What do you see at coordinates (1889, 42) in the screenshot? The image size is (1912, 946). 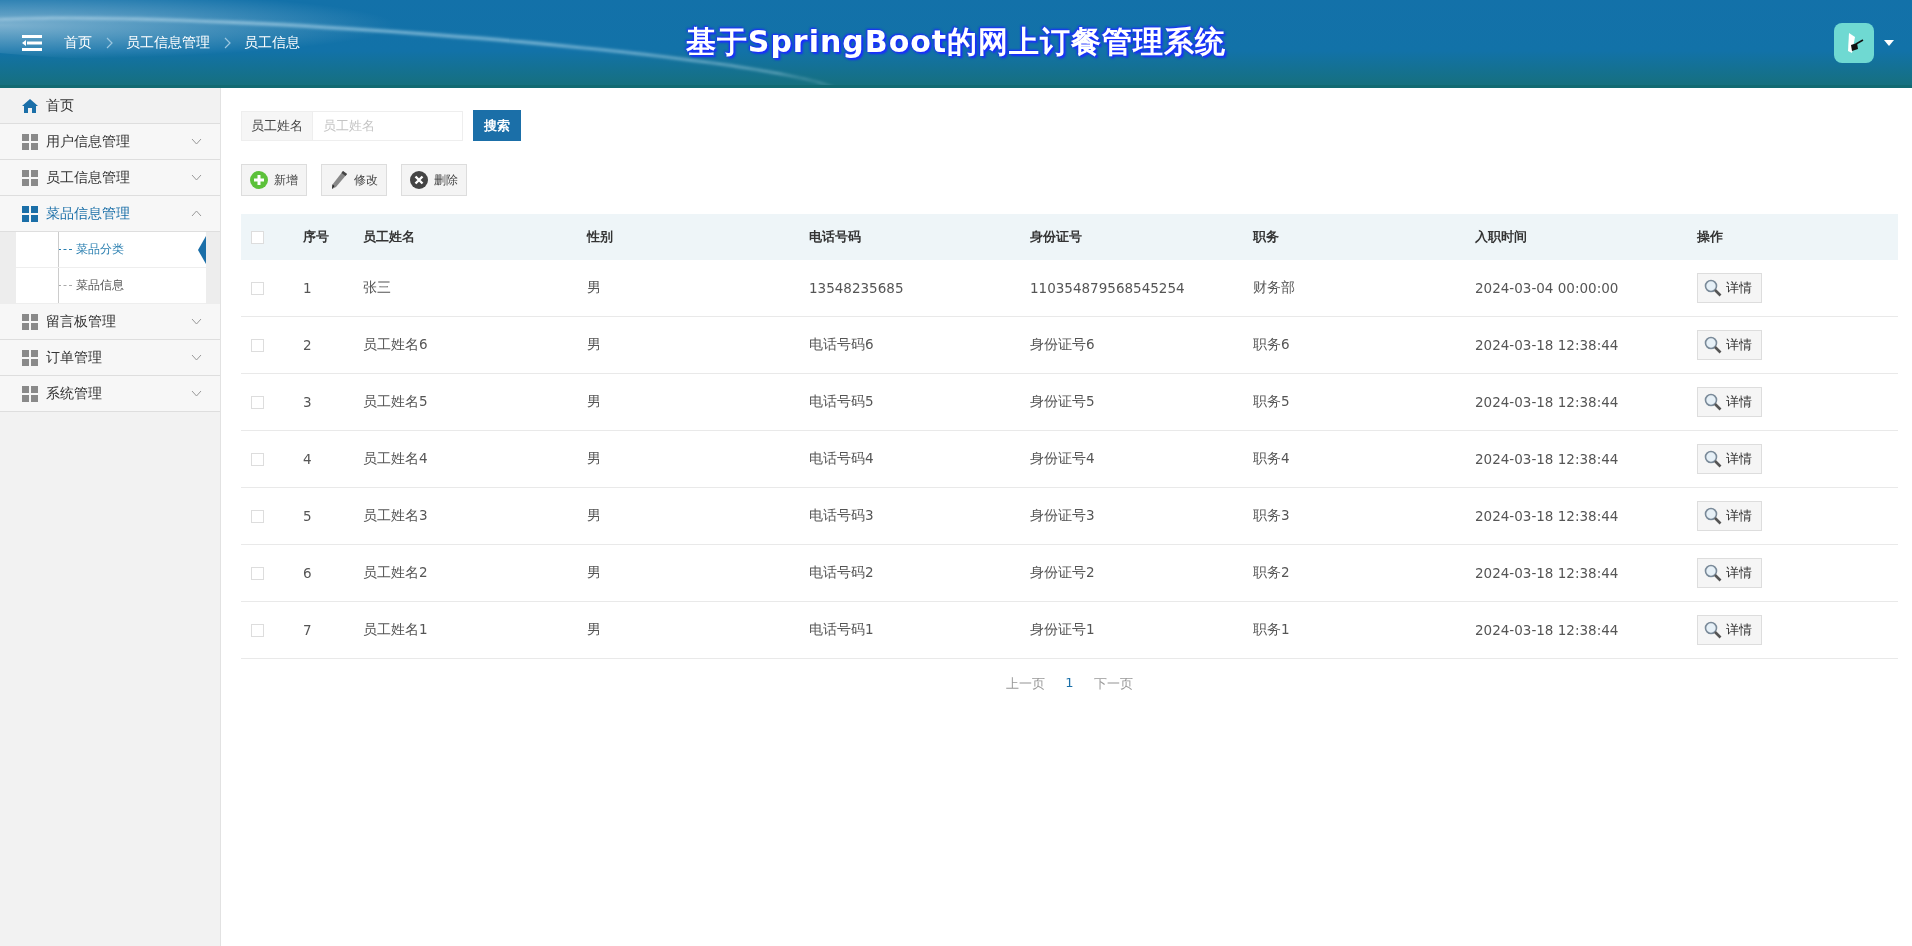 I see `caret-down-icon` at bounding box center [1889, 42].